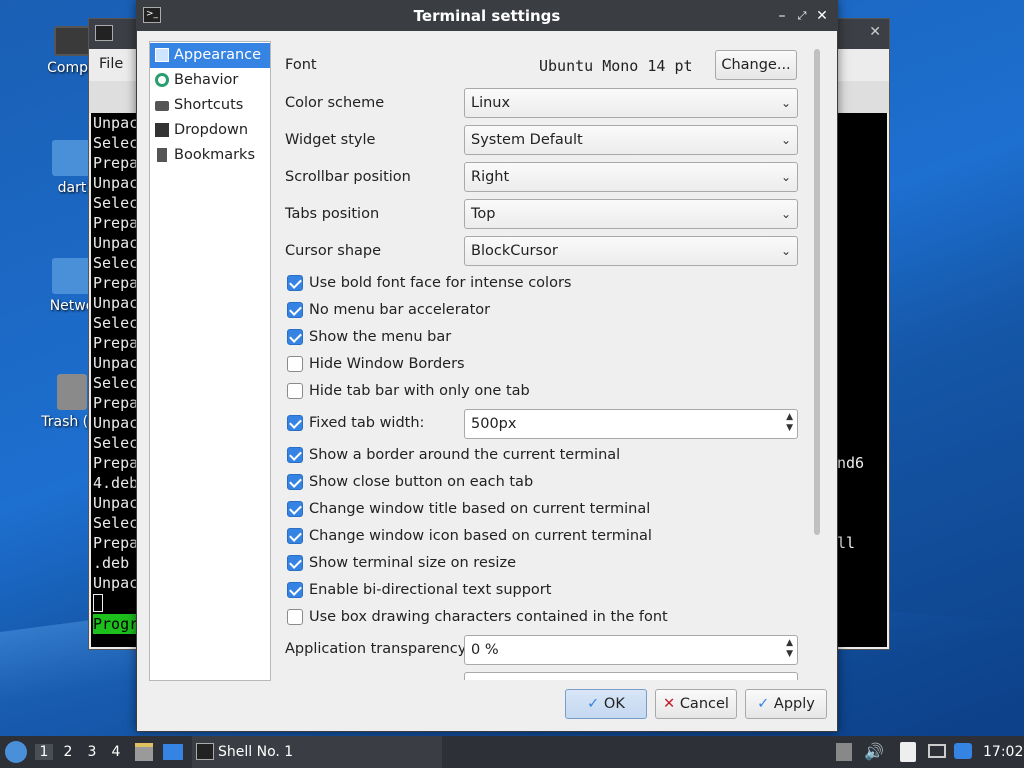  What do you see at coordinates (908, 752) in the screenshot?
I see `clipboard-icon` at bounding box center [908, 752].